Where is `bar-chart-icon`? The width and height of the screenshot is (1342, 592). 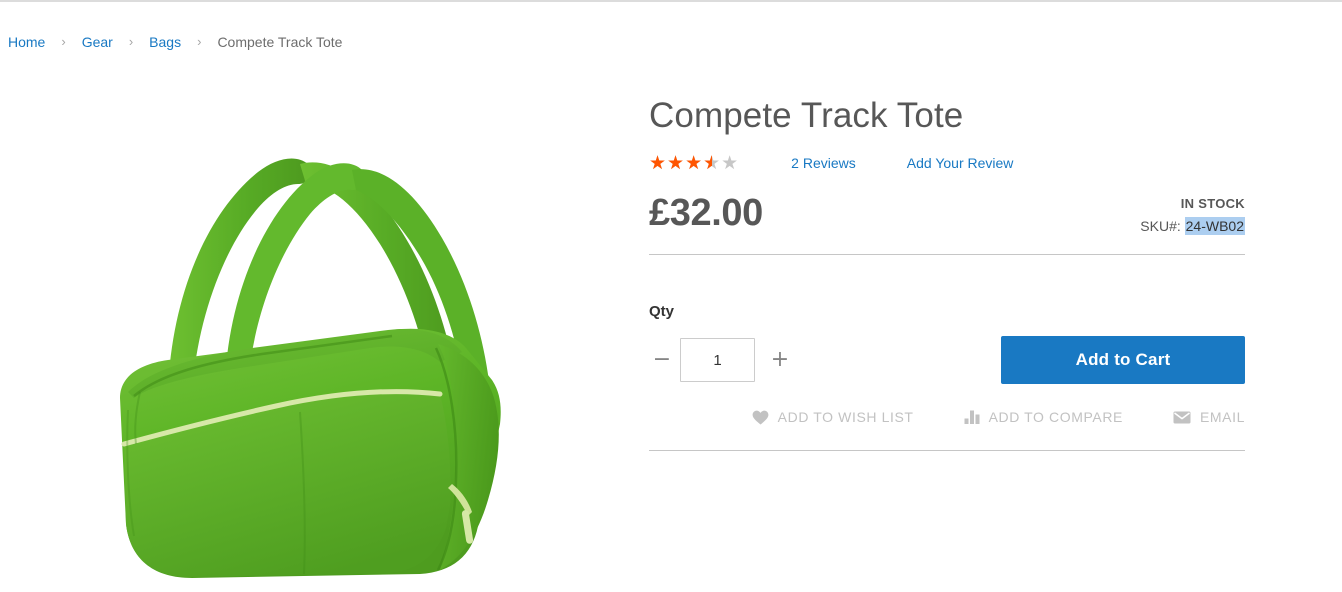
bar-chart-icon is located at coordinates (972, 417).